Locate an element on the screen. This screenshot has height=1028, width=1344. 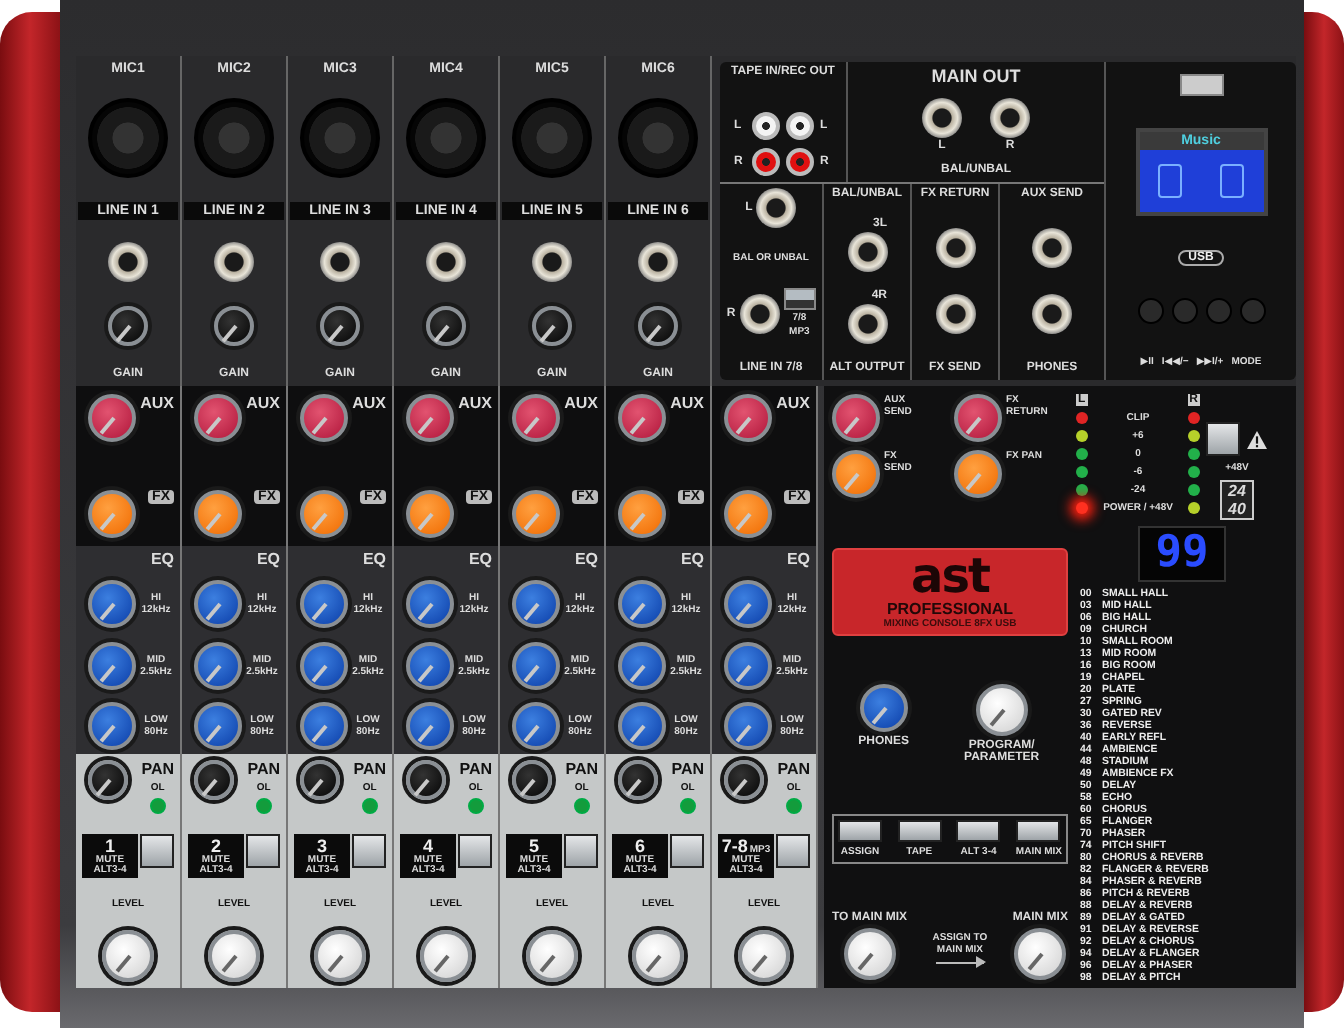
phones-knob is located at coordinates (883, 708).